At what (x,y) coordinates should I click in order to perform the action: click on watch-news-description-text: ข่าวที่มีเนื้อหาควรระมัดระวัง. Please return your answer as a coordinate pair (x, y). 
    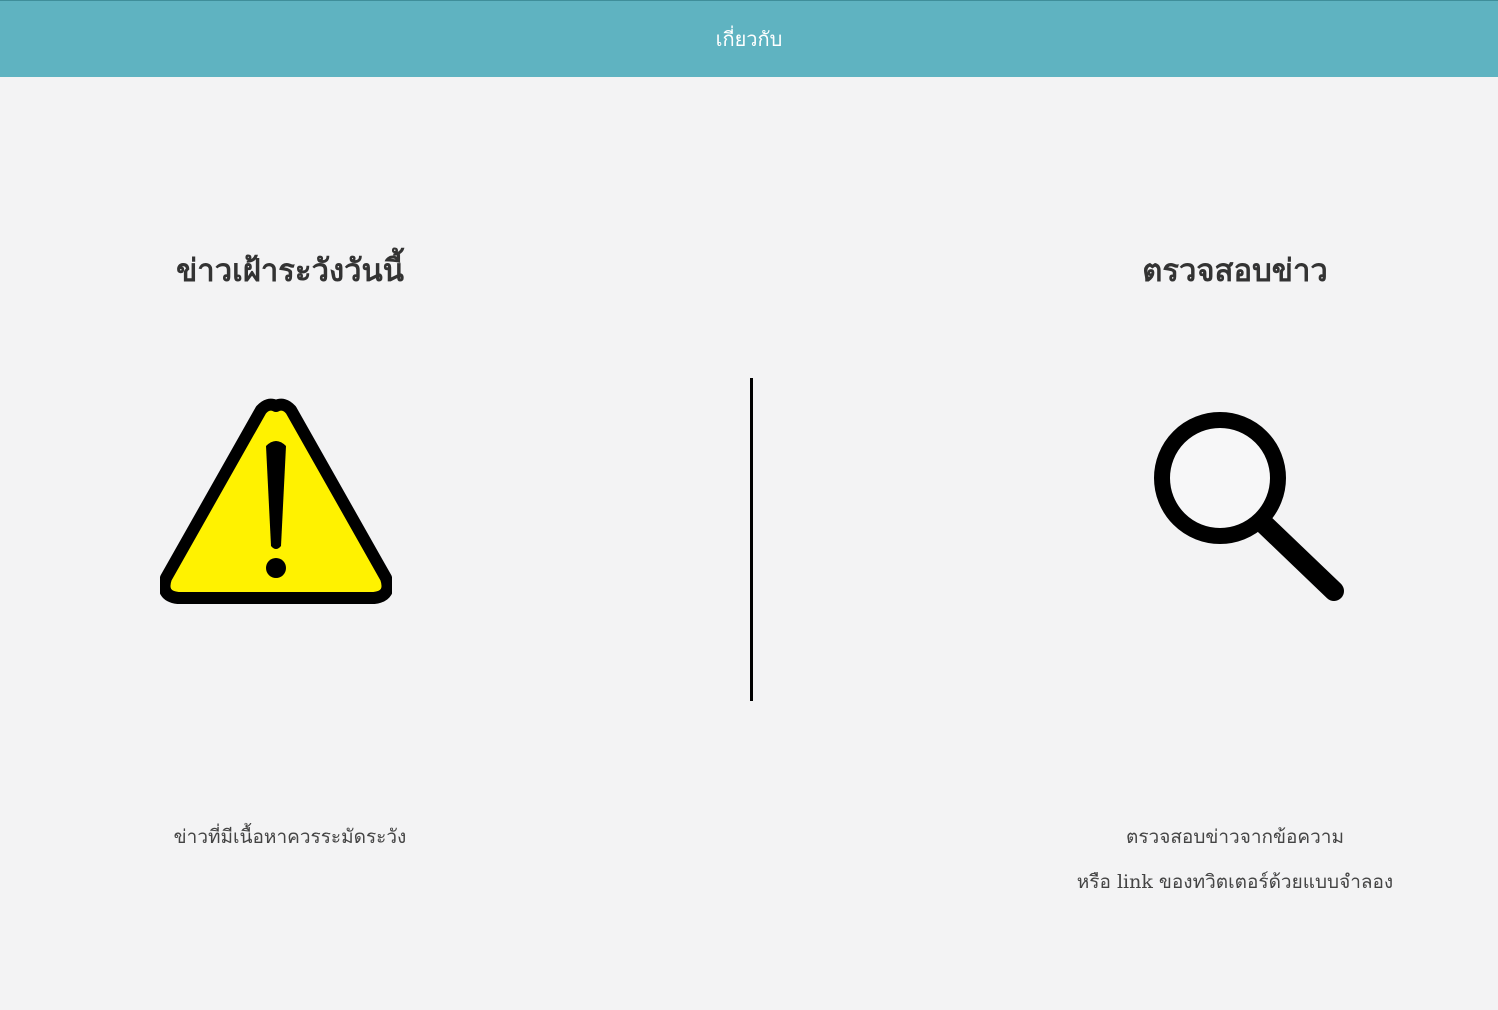
    Looking at the image, I should click on (290, 837).